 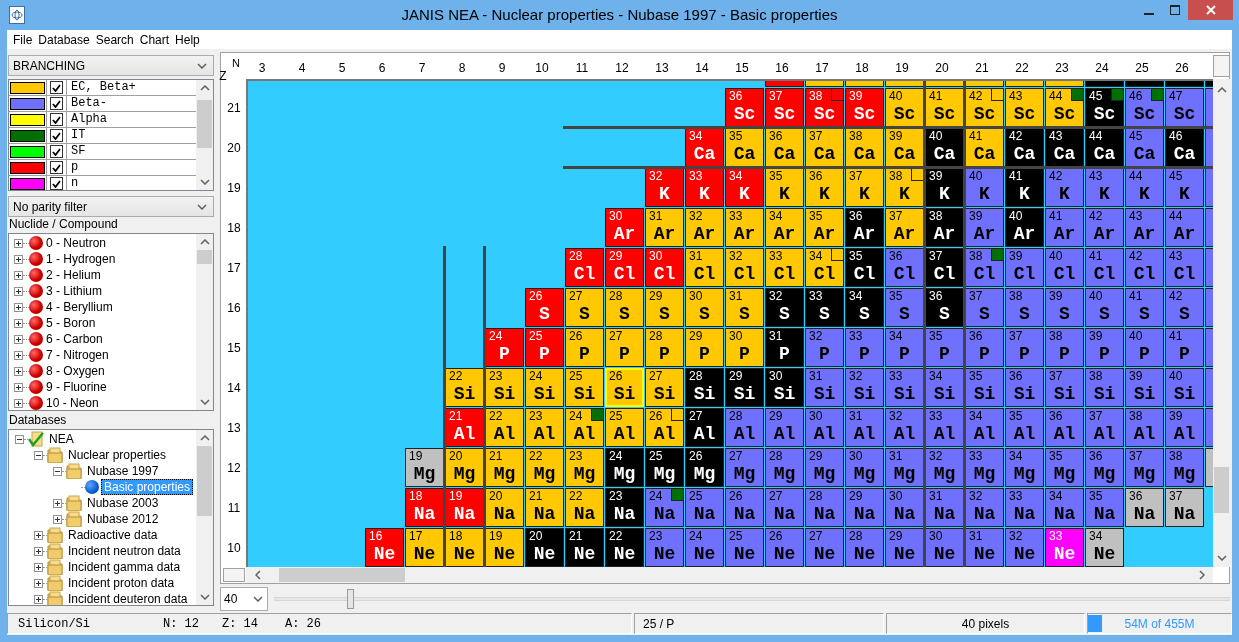 I want to click on nuclide-cell: 38 Cl, so click(x=984, y=267).